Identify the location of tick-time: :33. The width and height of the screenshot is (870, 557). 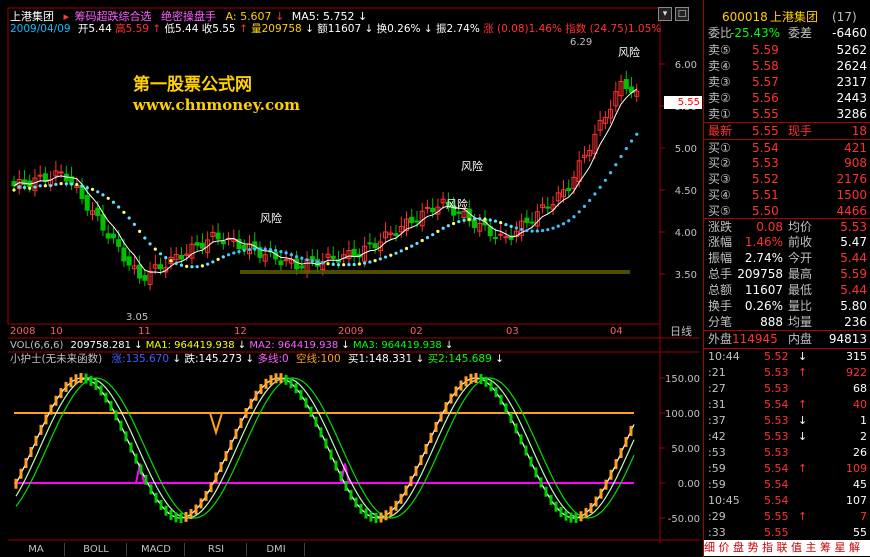
(717, 532).